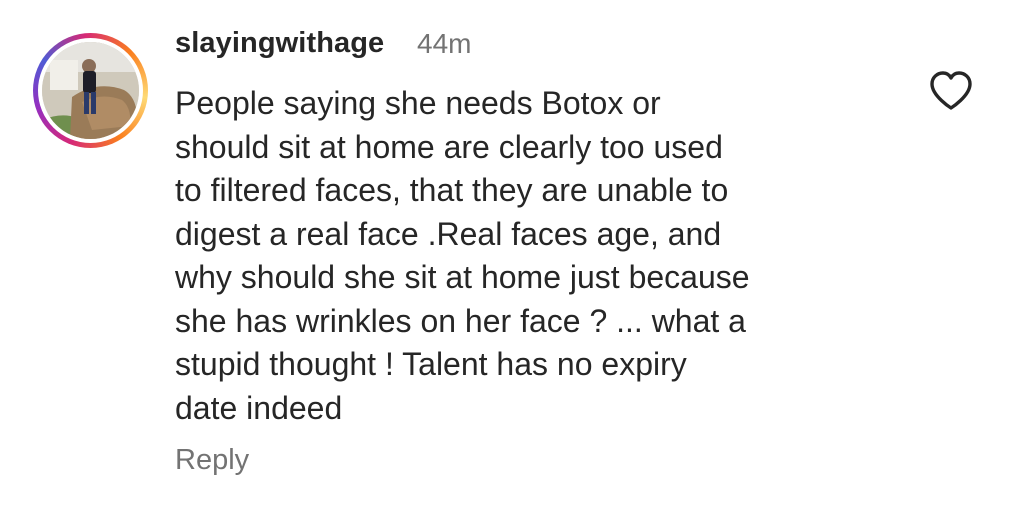 Image resolution: width=1024 pixels, height=507 pixels. What do you see at coordinates (951, 91) in the screenshot?
I see `heart-outline-icon` at bounding box center [951, 91].